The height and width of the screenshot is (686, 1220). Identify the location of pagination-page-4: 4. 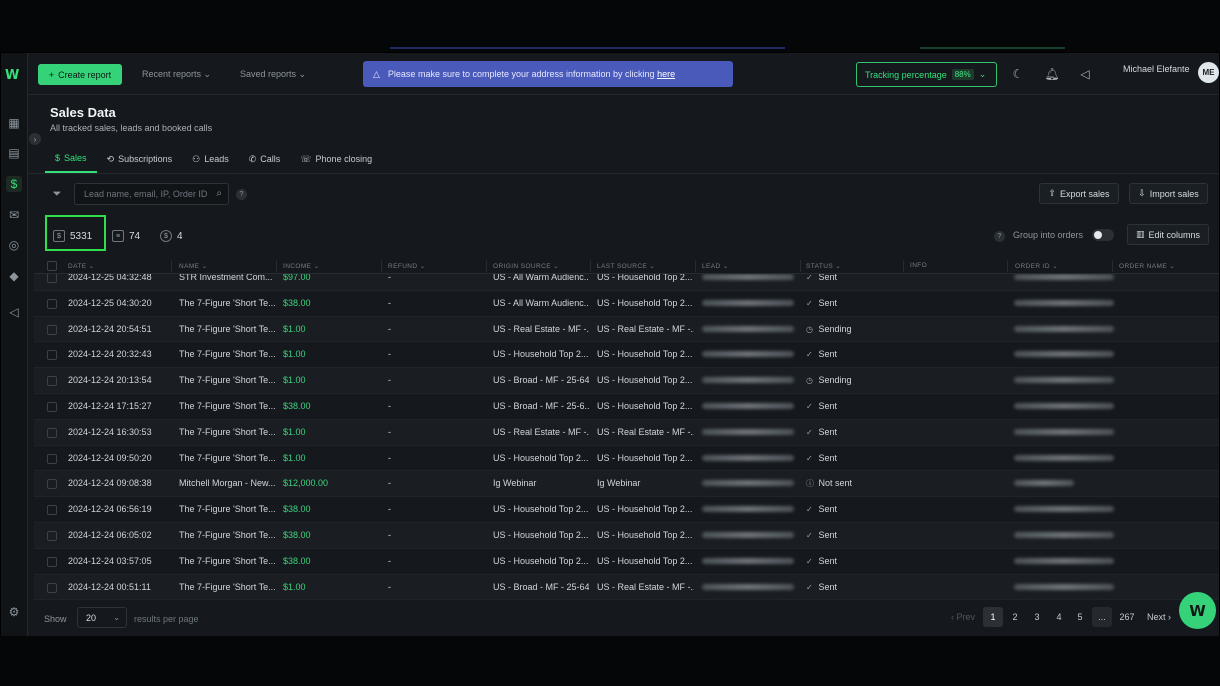
(1059, 617).